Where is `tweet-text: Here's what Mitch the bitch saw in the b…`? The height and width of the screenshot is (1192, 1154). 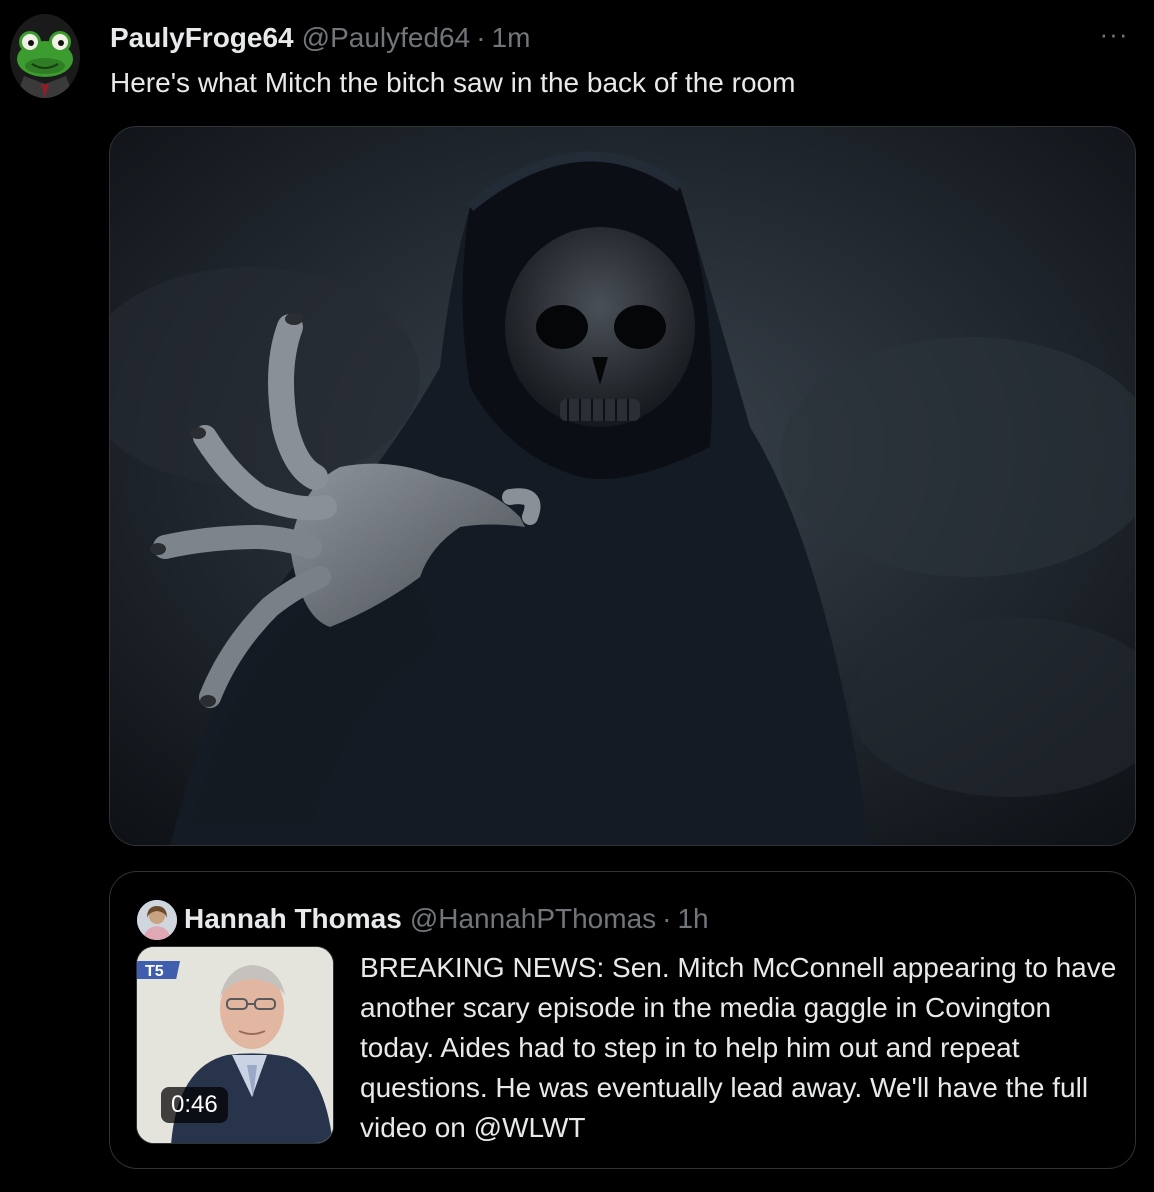
tweet-text: Here's what Mitch the bitch saw in the b… is located at coordinates (453, 82).